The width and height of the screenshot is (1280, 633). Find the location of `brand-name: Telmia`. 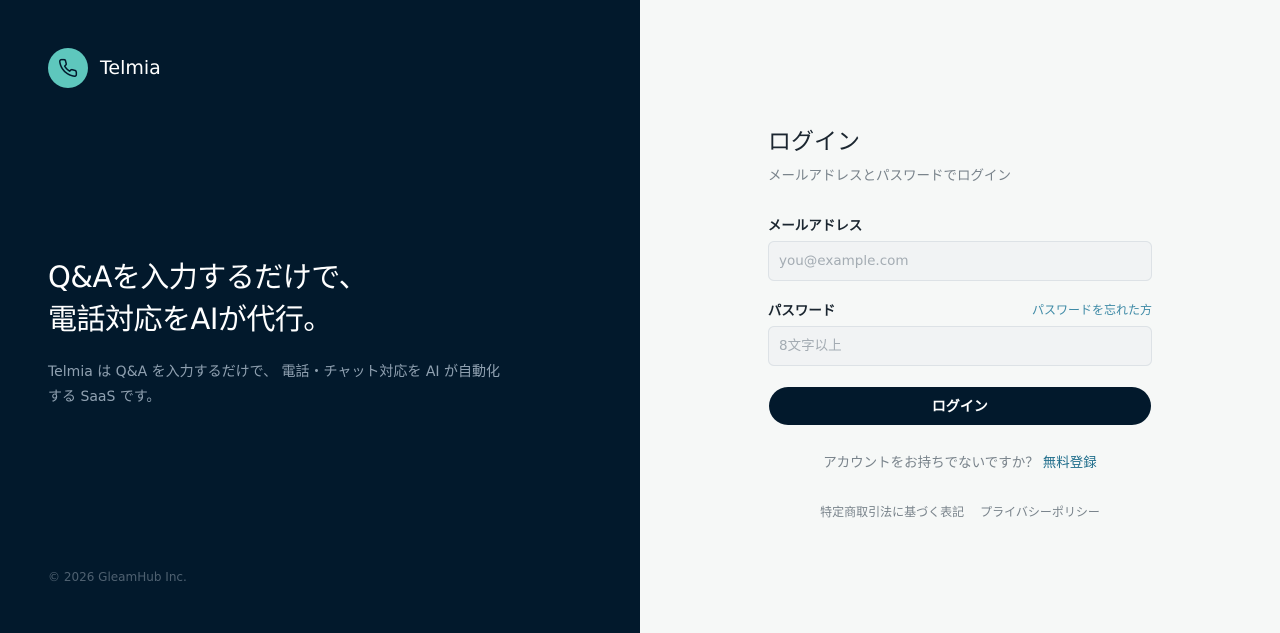

brand-name: Telmia is located at coordinates (130, 68).